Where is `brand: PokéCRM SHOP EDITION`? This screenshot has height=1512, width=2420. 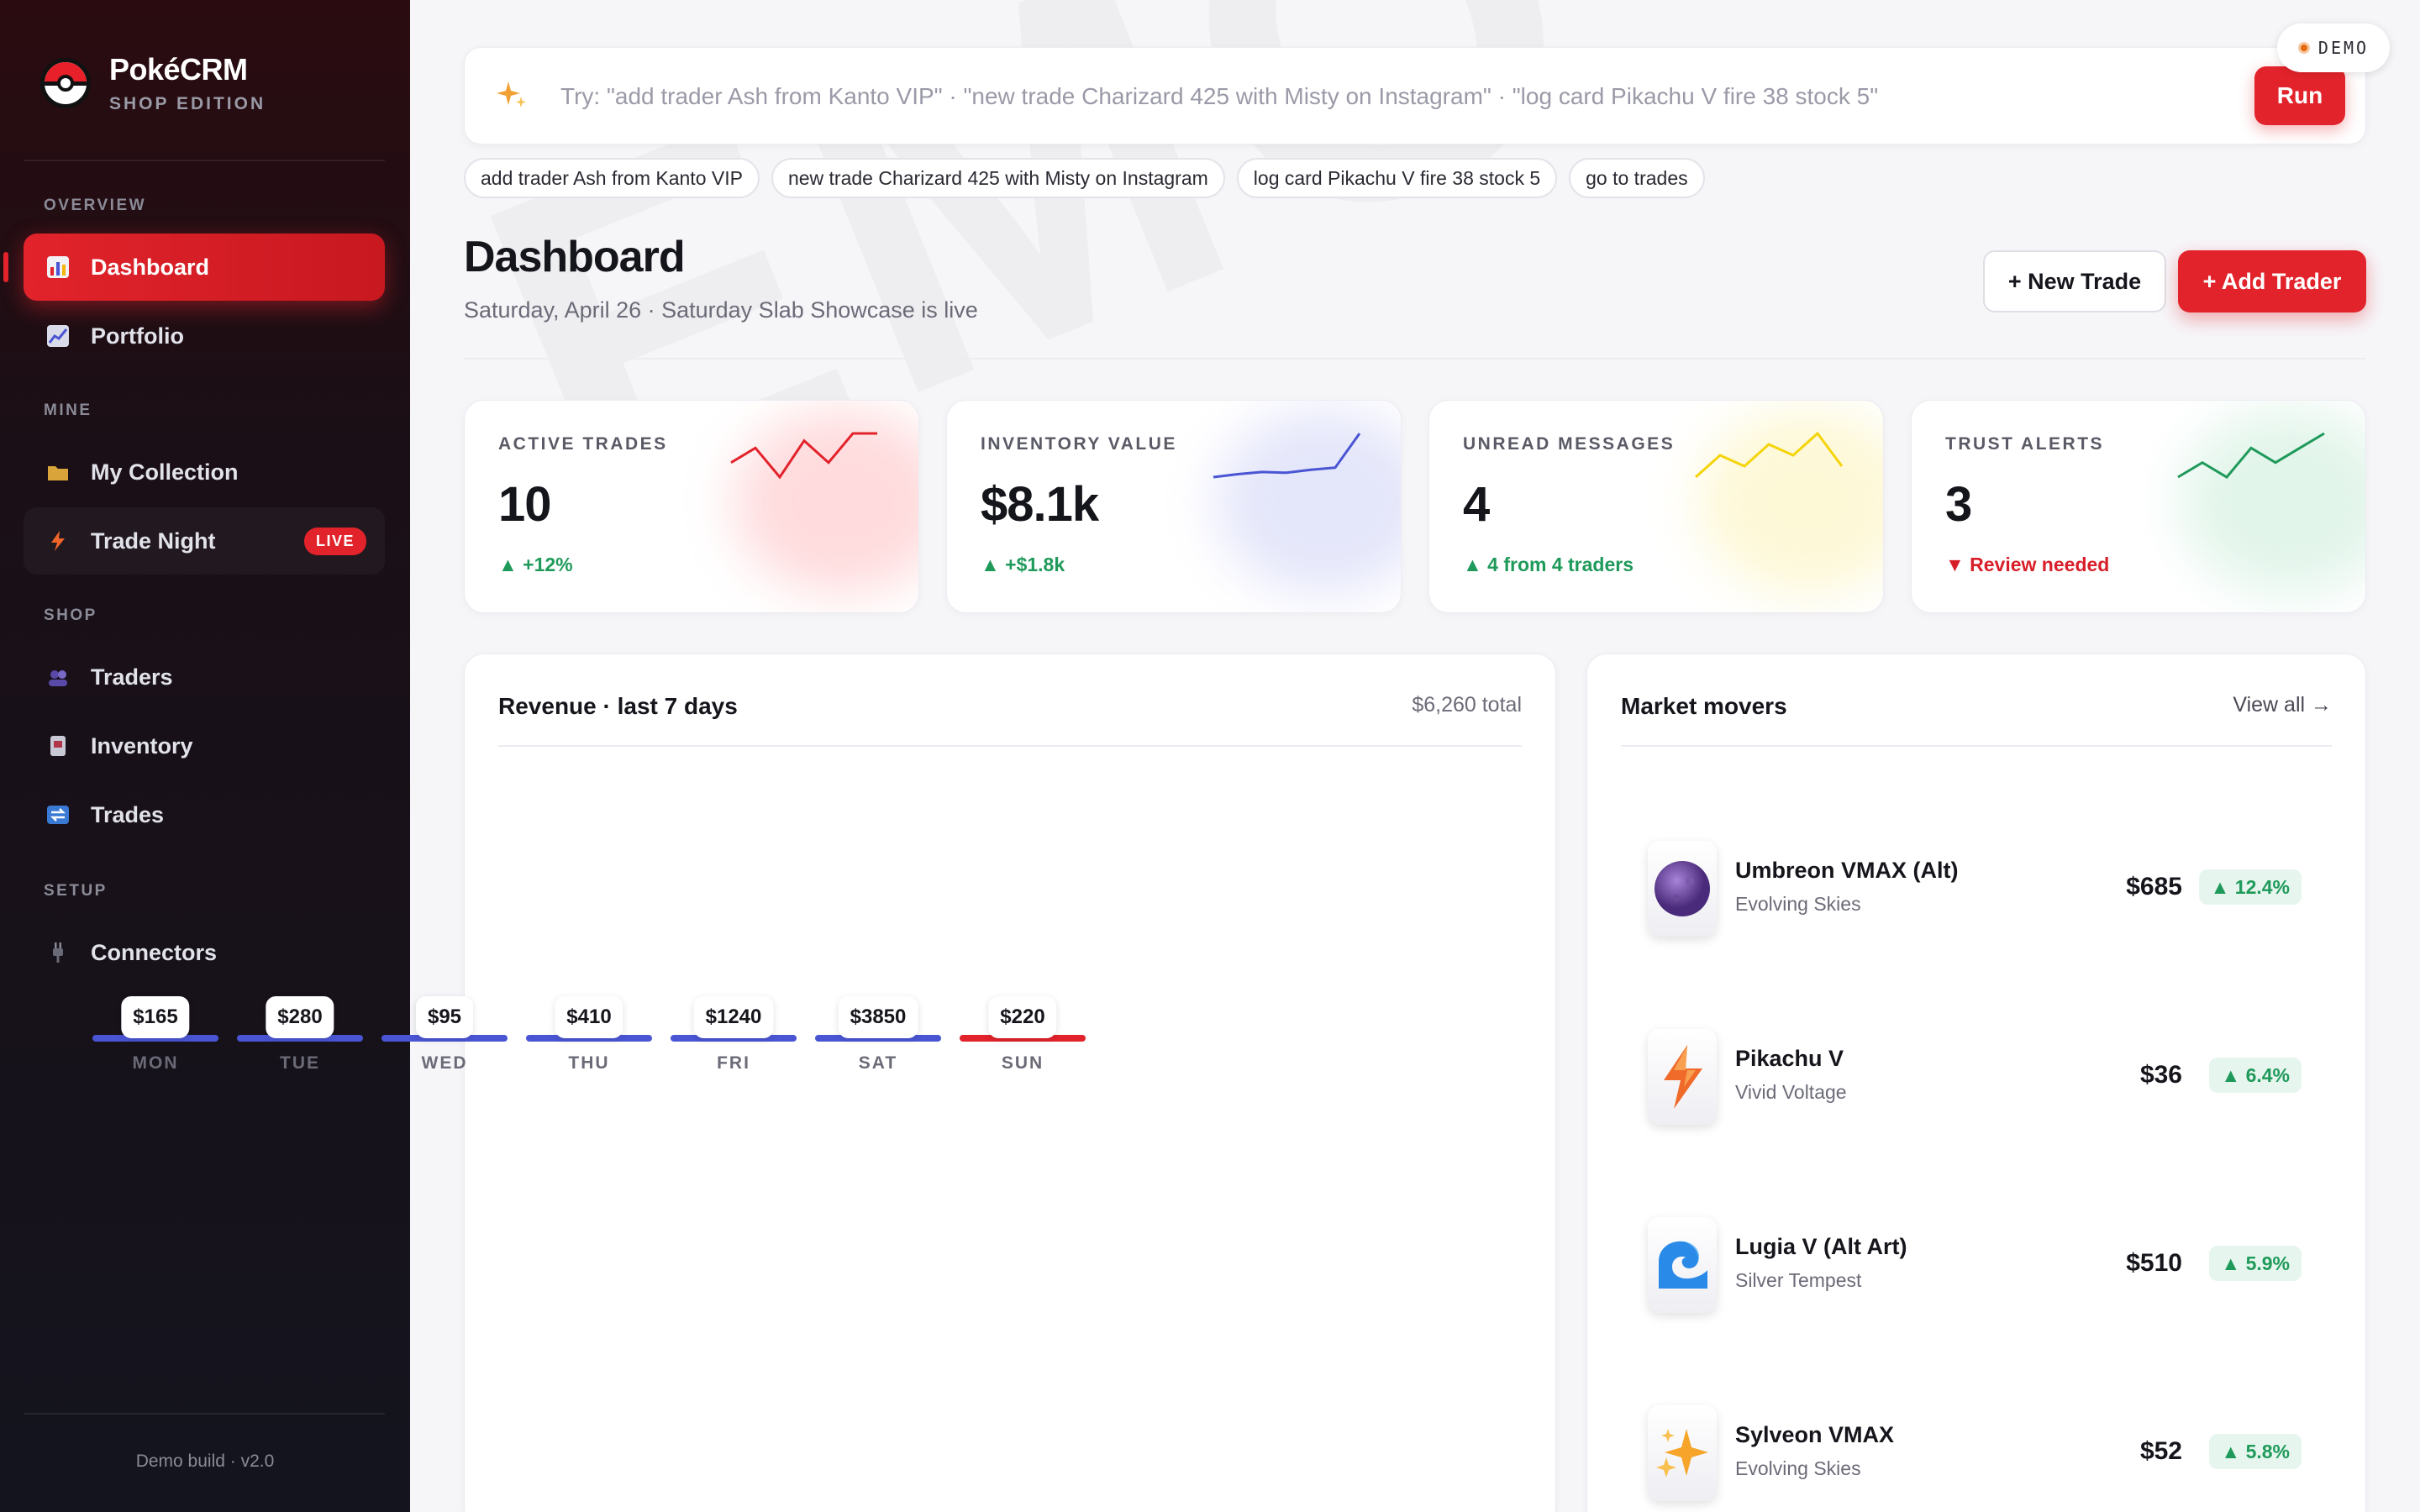
brand: PokéCRM SHOP EDITION is located at coordinates (153, 83).